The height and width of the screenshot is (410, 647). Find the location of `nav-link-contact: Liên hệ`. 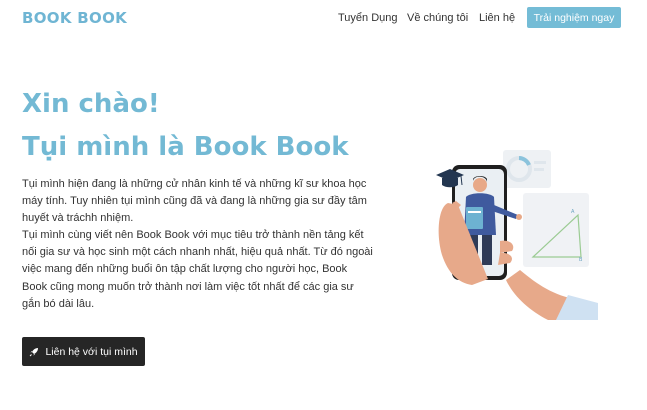

nav-link-contact: Liên hệ is located at coordinates (497, 18).